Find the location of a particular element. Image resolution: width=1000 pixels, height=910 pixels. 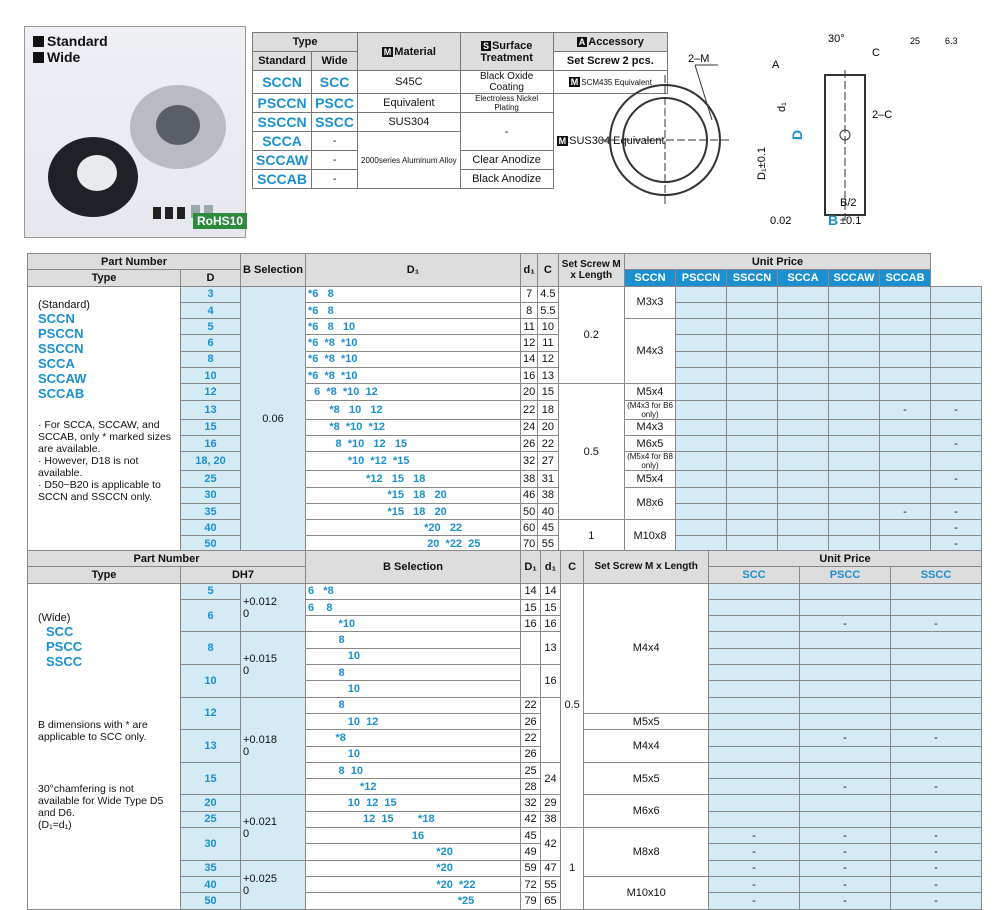

tolerance-cell: +0.021 0 is located at coordinates (273, 827).